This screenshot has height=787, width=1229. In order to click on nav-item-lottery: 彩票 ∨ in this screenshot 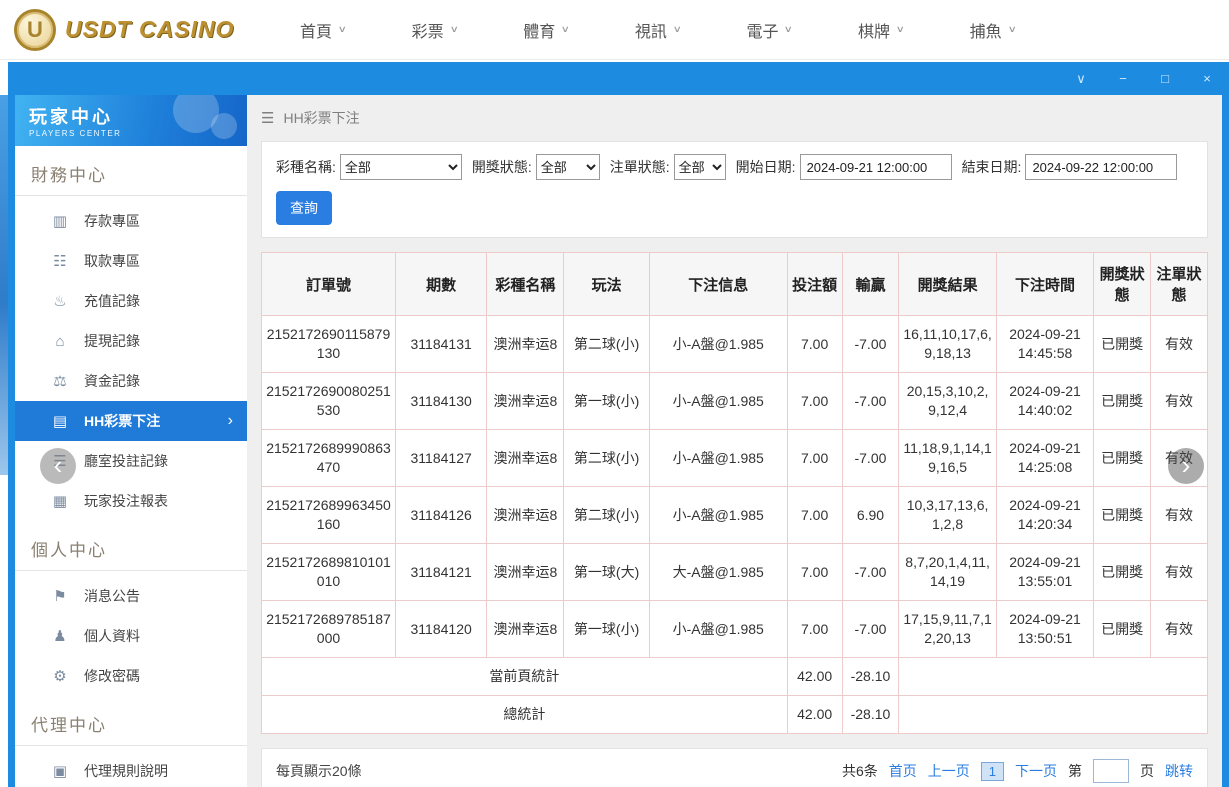, I will do `click(435, 30)`.